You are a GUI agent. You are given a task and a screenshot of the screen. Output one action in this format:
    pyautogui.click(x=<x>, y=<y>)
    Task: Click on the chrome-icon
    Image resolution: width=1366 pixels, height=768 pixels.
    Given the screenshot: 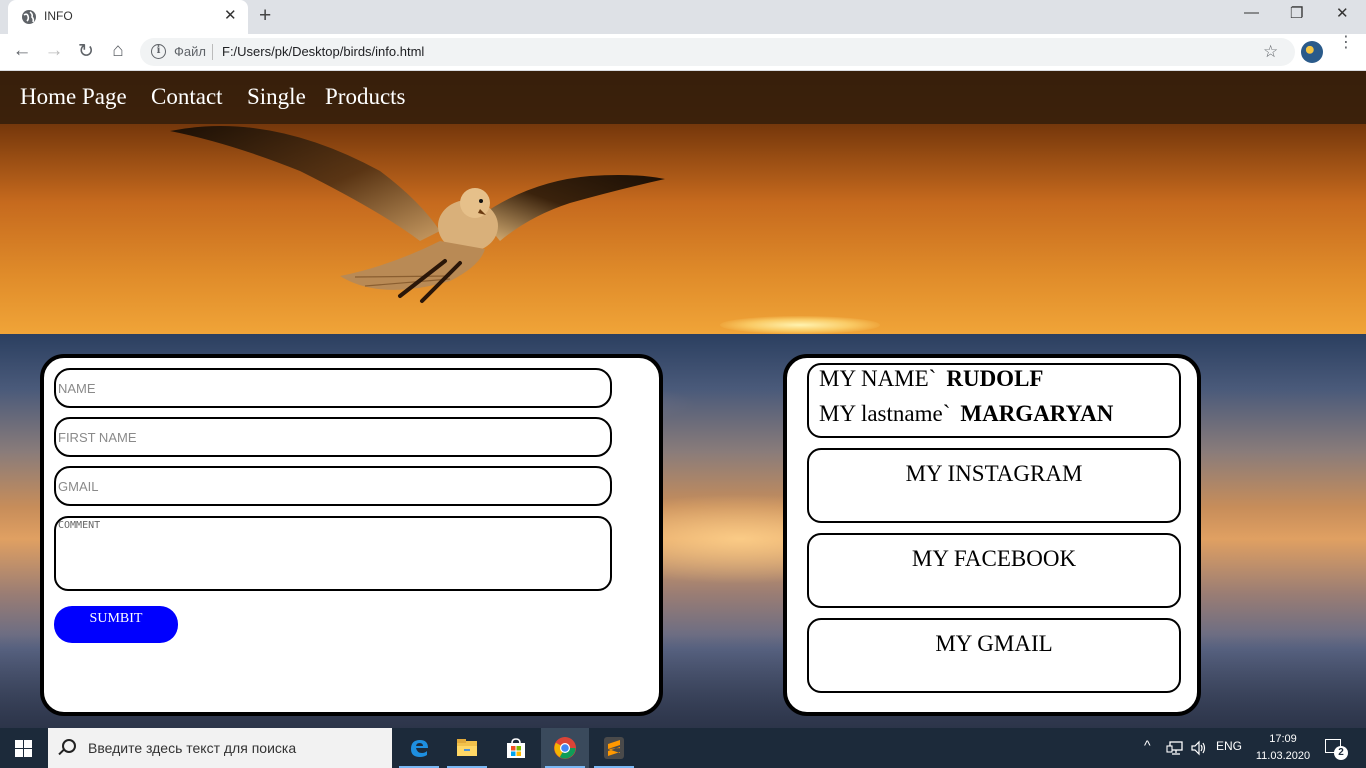 What is the action you would take?
    pyautogui.click(x=565, y=748)
    